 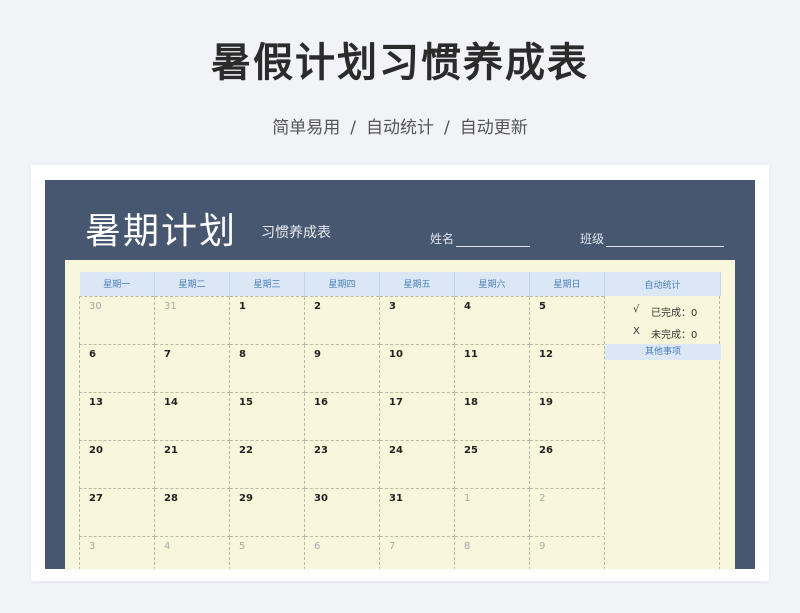 What do you see at coordinates (117, 368) in the screenshot?
I see `calendar-day-cell: 6` at bounding box center [117, 368].